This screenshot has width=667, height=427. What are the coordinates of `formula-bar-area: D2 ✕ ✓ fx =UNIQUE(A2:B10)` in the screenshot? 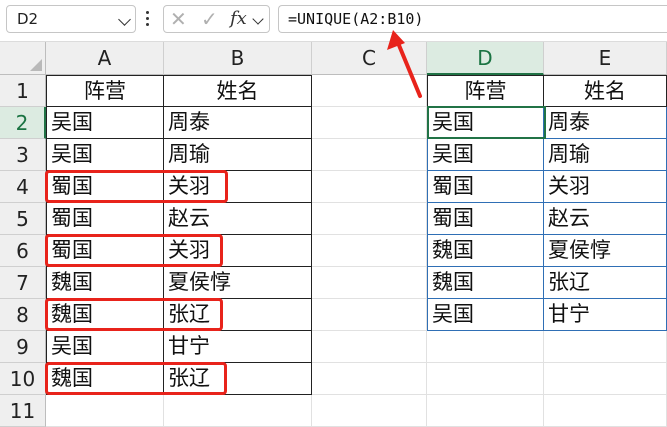 It's located at (333, 19).